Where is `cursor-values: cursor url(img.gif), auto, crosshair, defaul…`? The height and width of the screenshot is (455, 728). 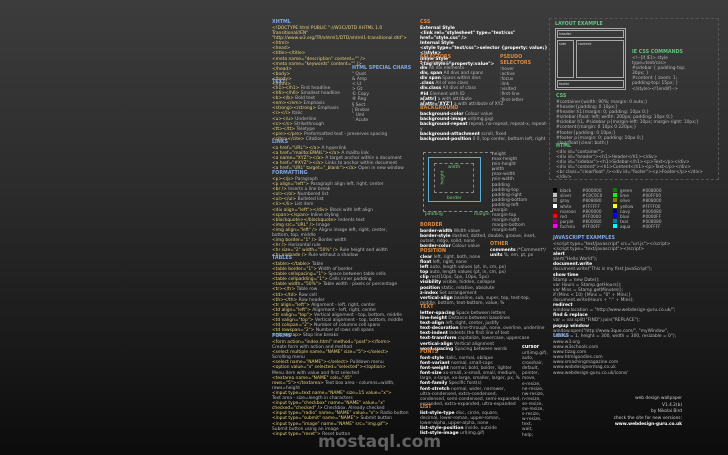 cursor-values: cursor url(img.gif), auto, crosshair, defaul… is located at coordinates (535, 391).